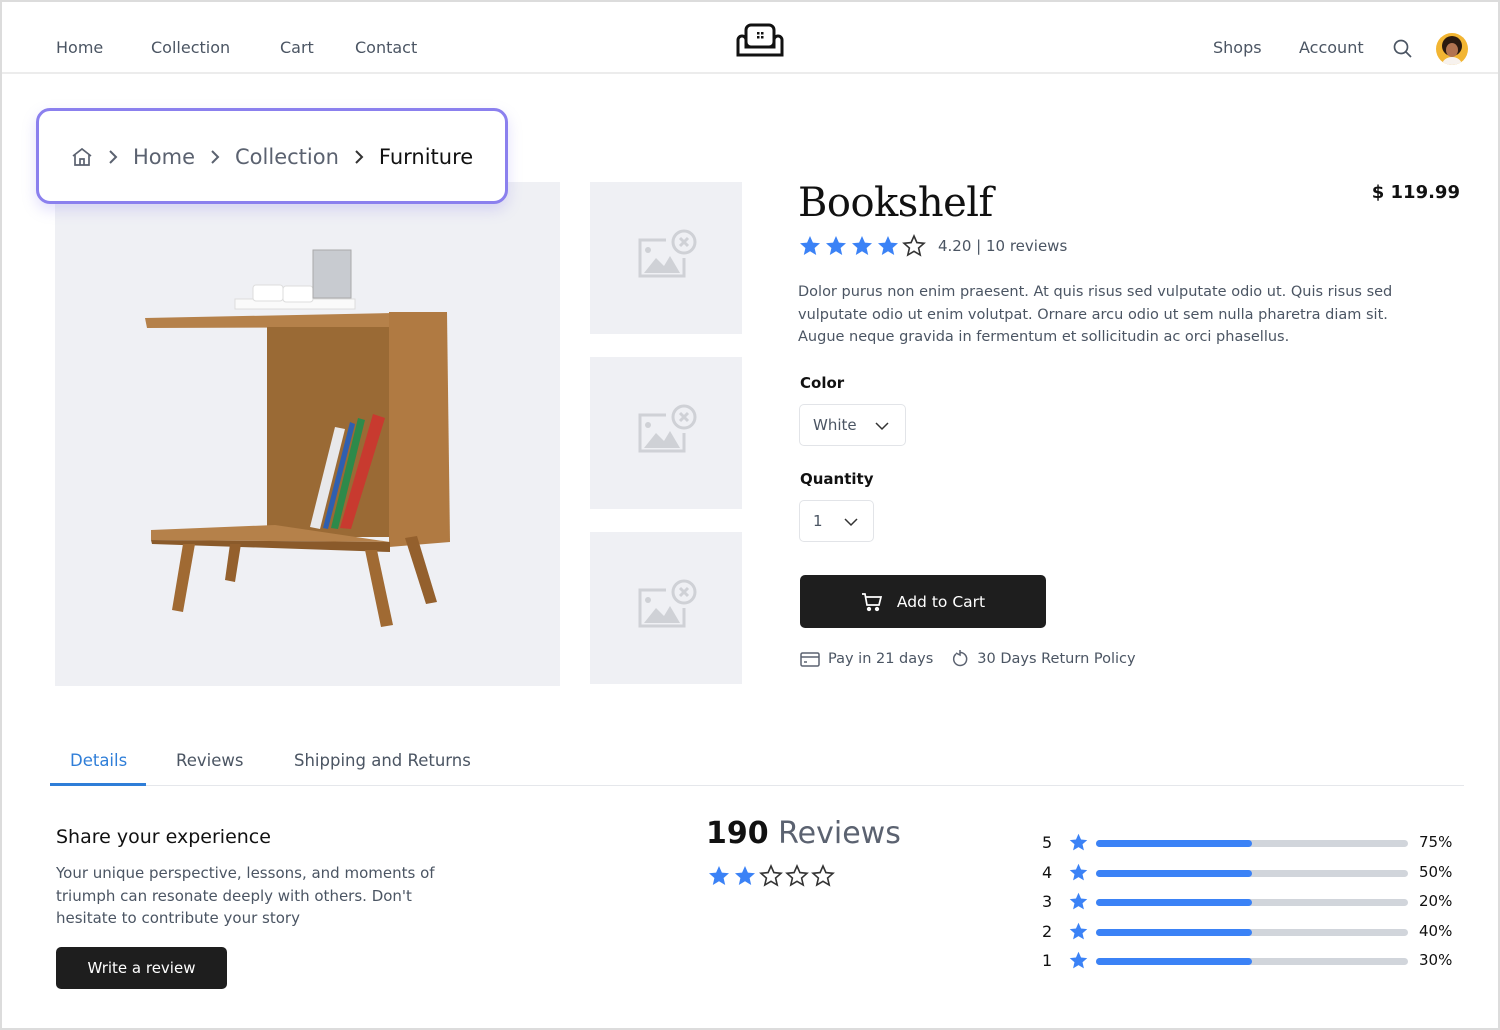 This screenshot has height=1030, width=1500. What do you see at coordinates (297, 47) in the screenshot?
I see `nav-cart: Cart` at bounding box center [297, 47].